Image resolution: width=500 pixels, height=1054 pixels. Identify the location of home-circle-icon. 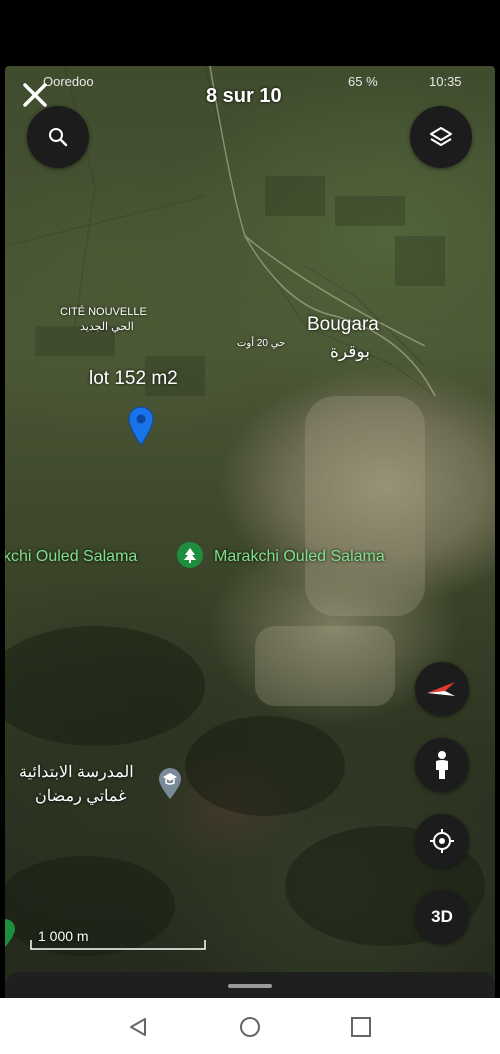
(250, 1027).